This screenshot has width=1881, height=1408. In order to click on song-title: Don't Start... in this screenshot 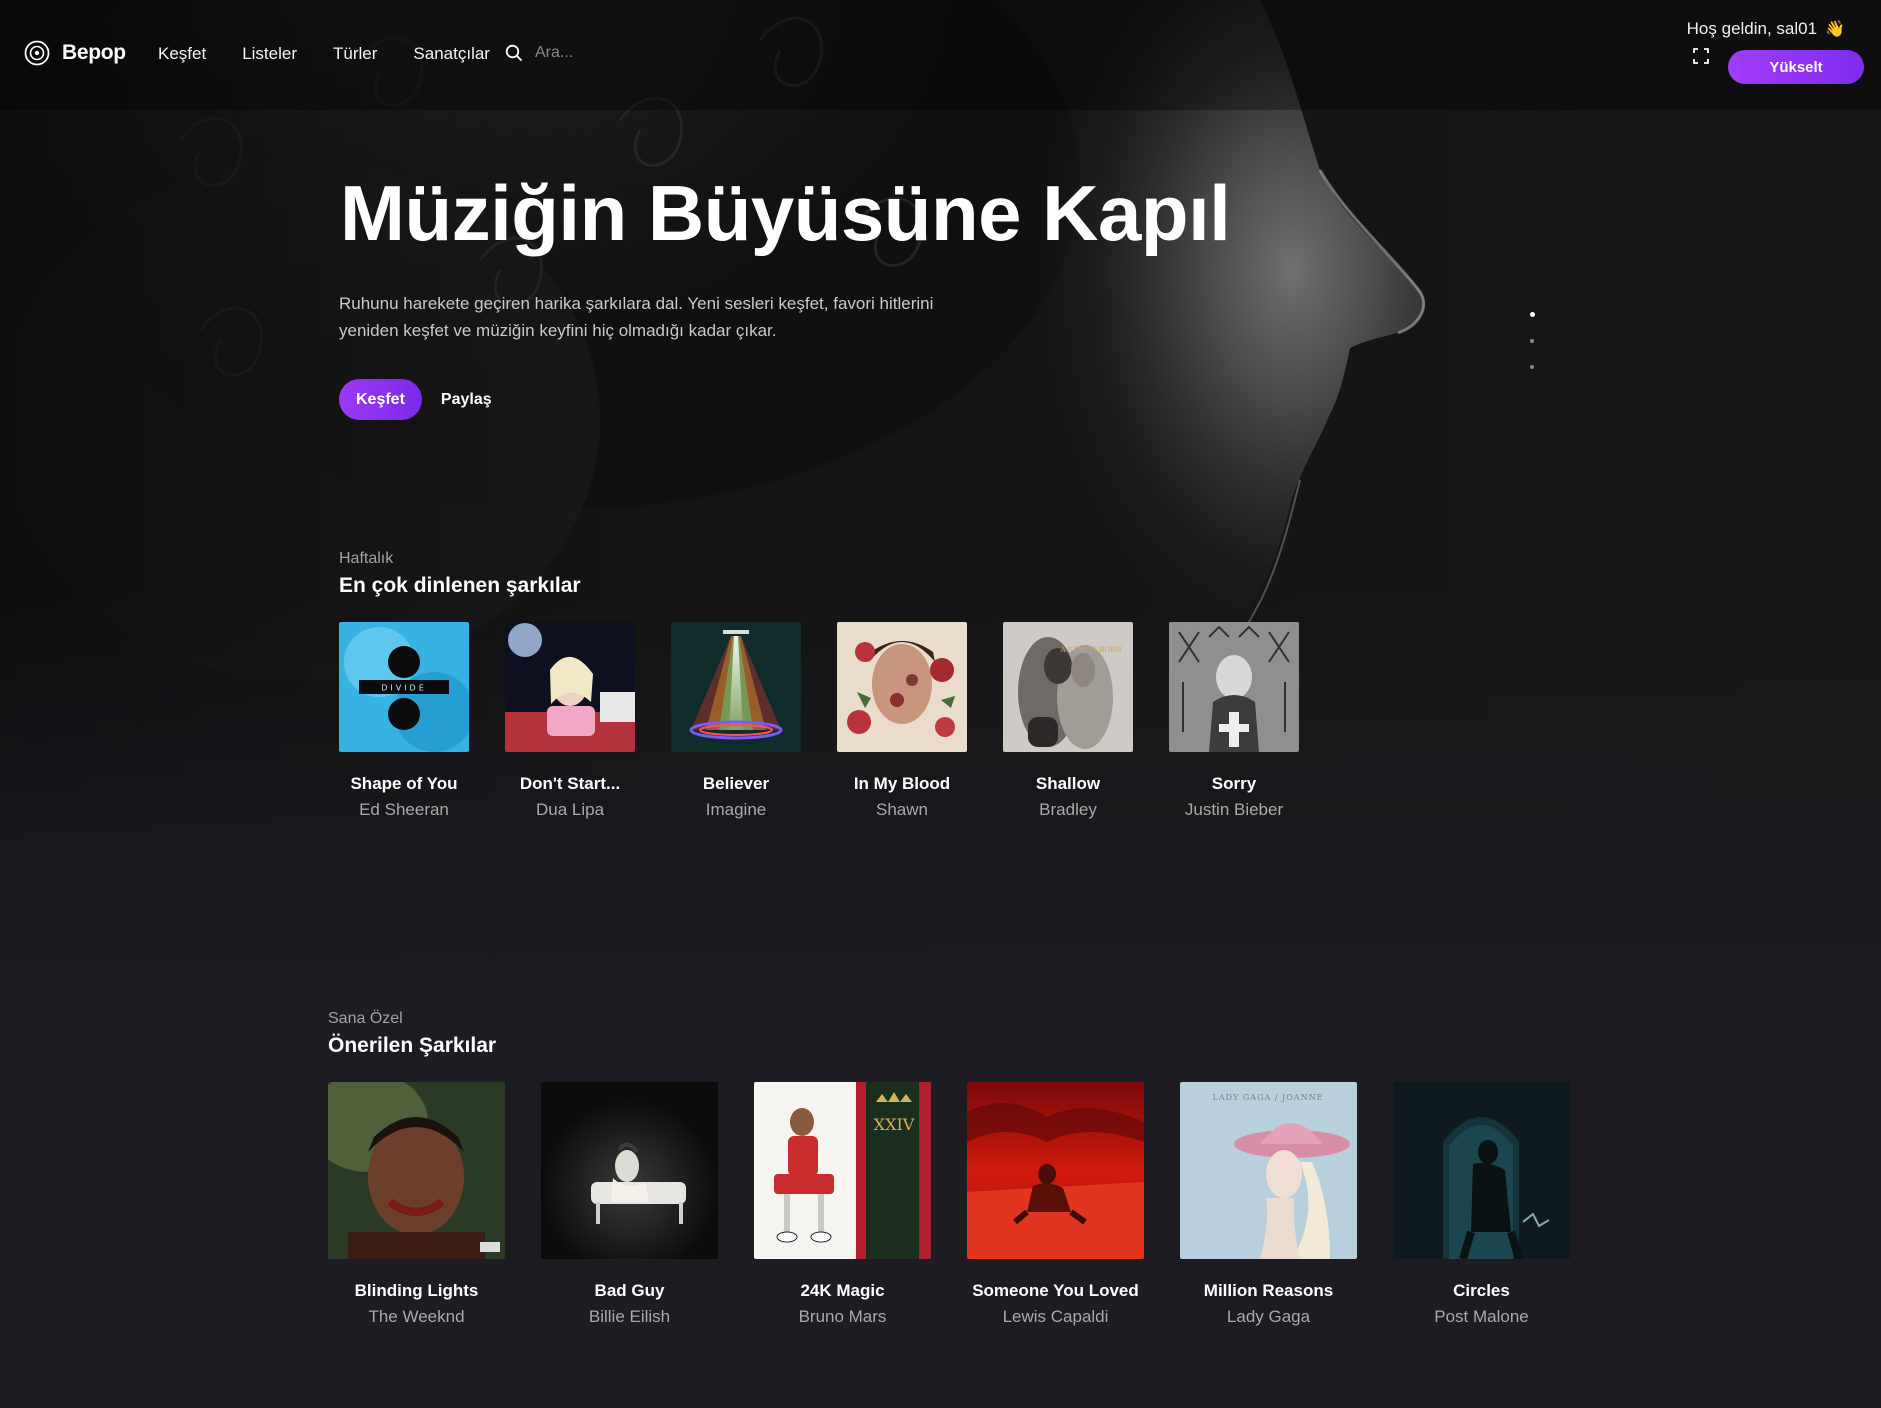, I will do `click(570, 783)`.